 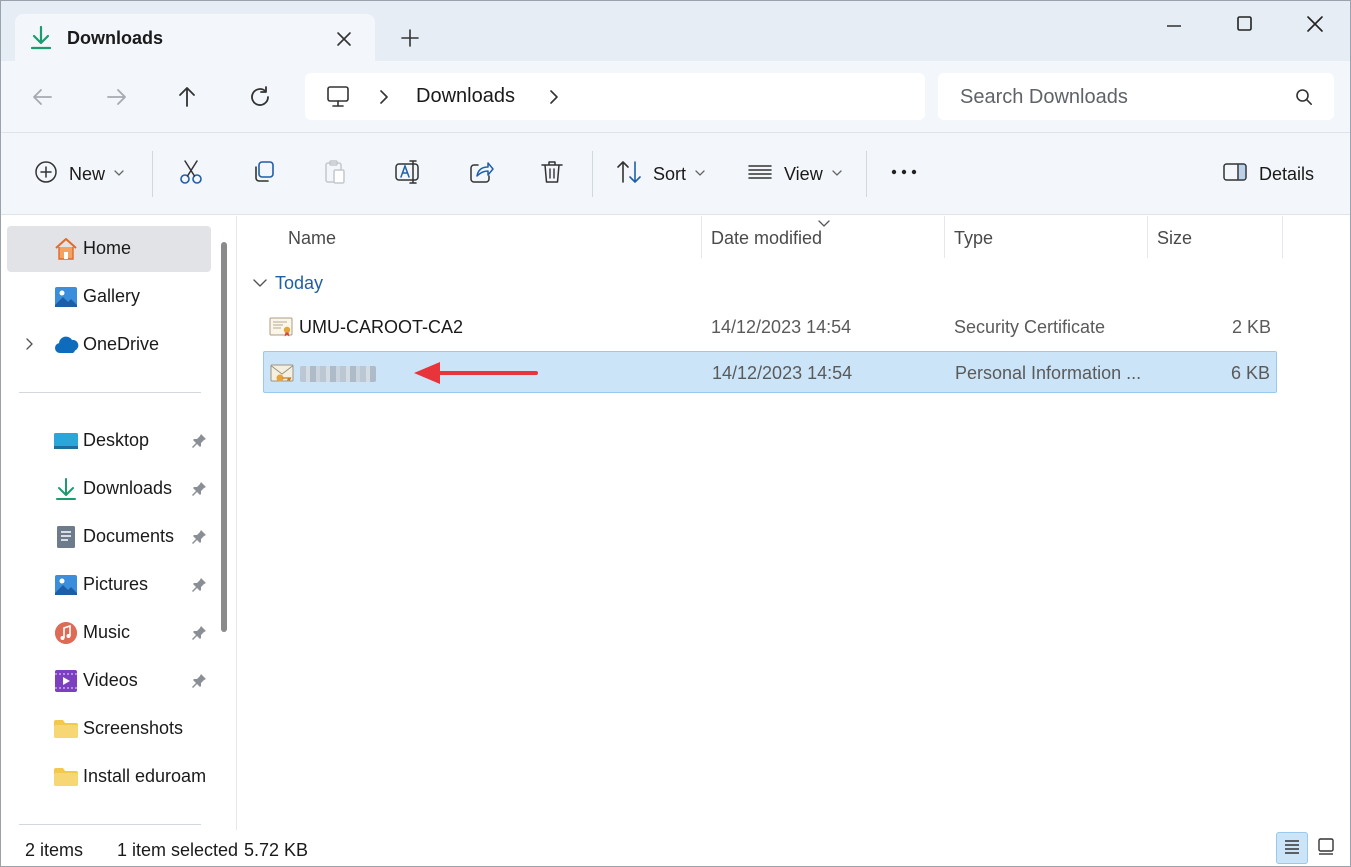 I want to click on maximize-icon, so click(x=1244, y=26).